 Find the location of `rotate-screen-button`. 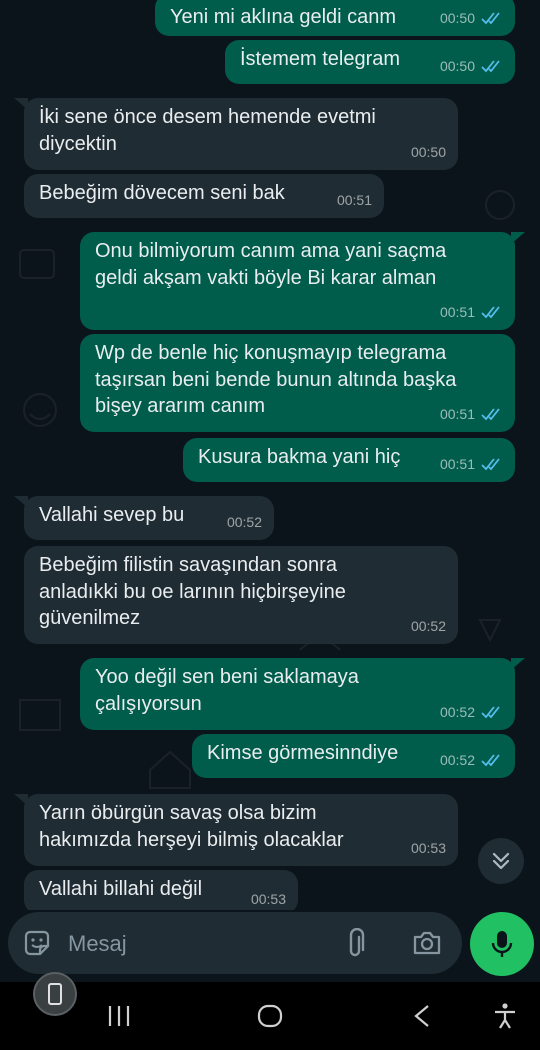

rotate-screen-button is located at coordinates (55, 994).